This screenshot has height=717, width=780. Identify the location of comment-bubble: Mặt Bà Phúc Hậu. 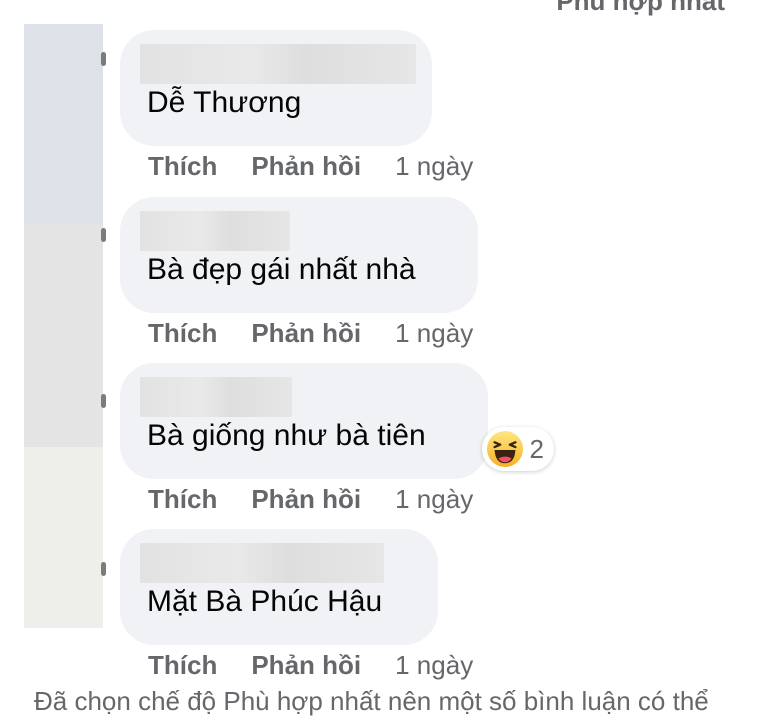
(279, 587).